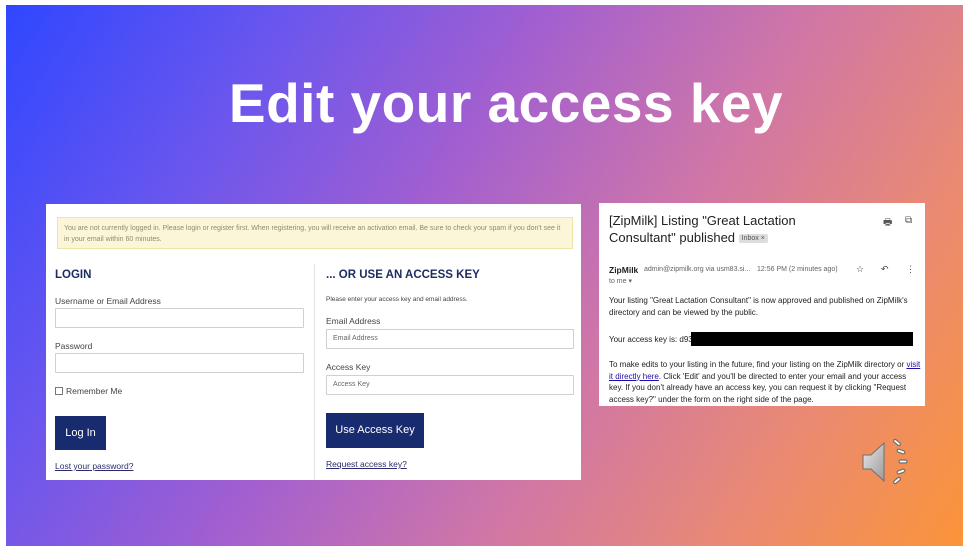  Describe the element at coordinates (797, 269) in the screenshot. I see `email-time: 12:56 PM (2 minutes ago)` at that location.